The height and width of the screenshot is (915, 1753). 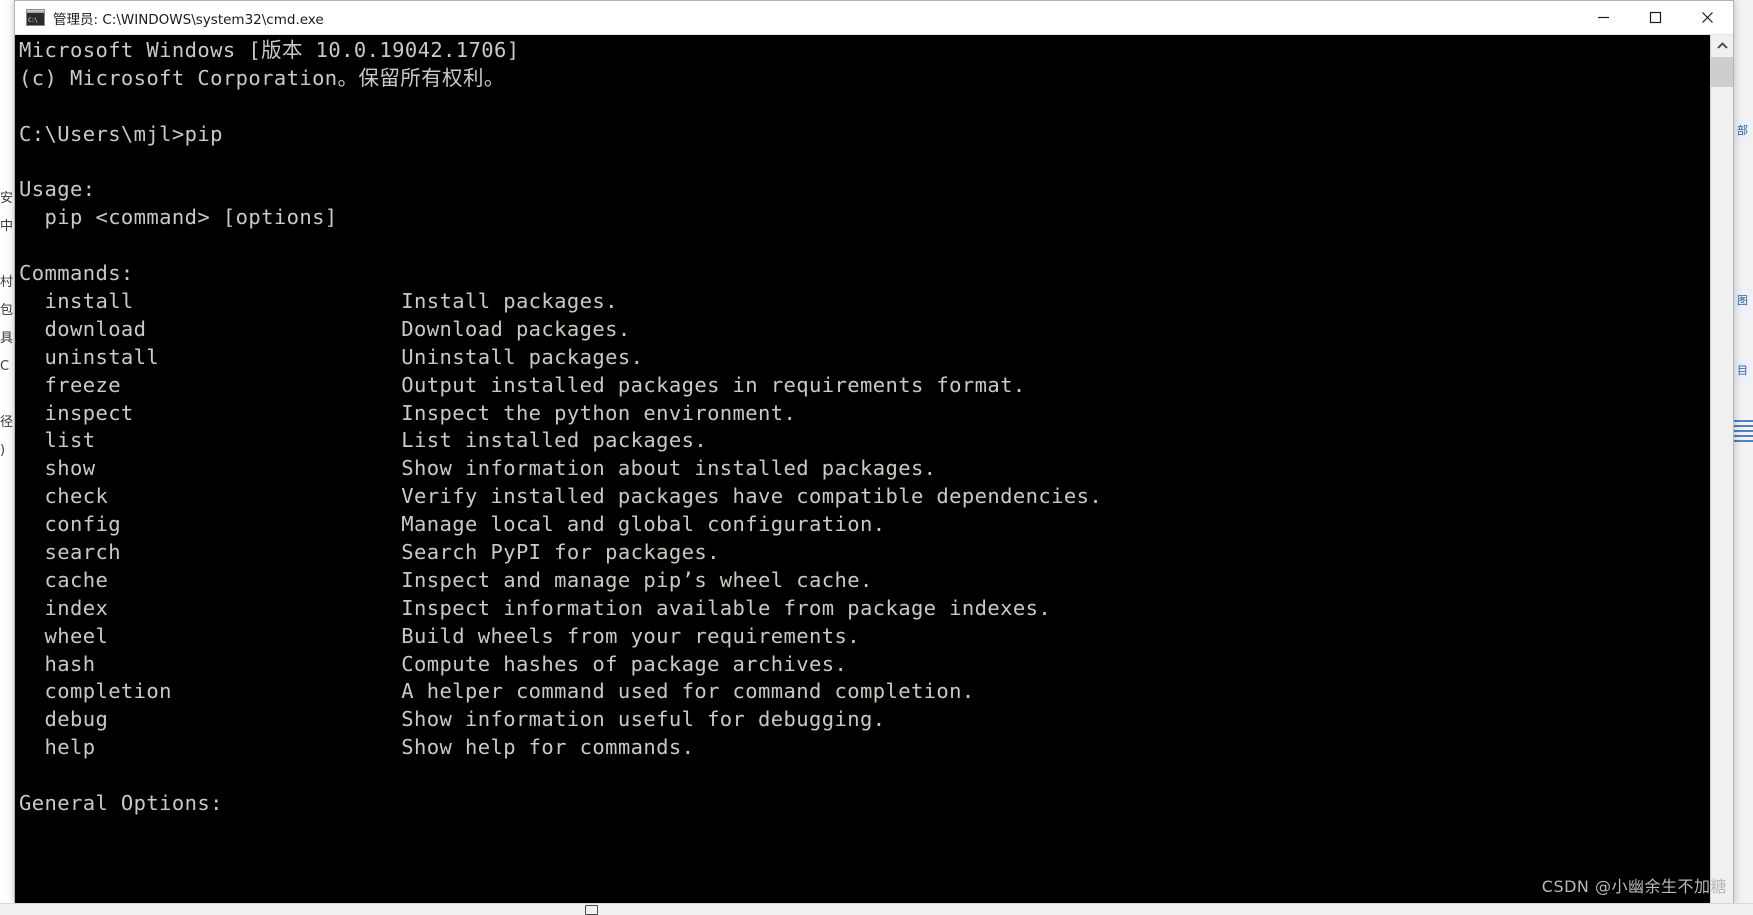 What do you see at coordinates (331, 356) in the screenshot?
I see `console-line: uninstall Uninstall packages.` at bounding box center [331, 356].